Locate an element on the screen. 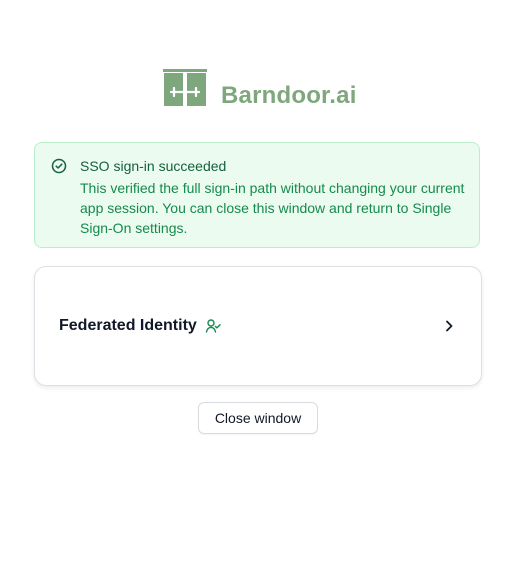 The width and height of the screenshot is (516, 579). chevron-right-icon is located at coordinates (449, 326).